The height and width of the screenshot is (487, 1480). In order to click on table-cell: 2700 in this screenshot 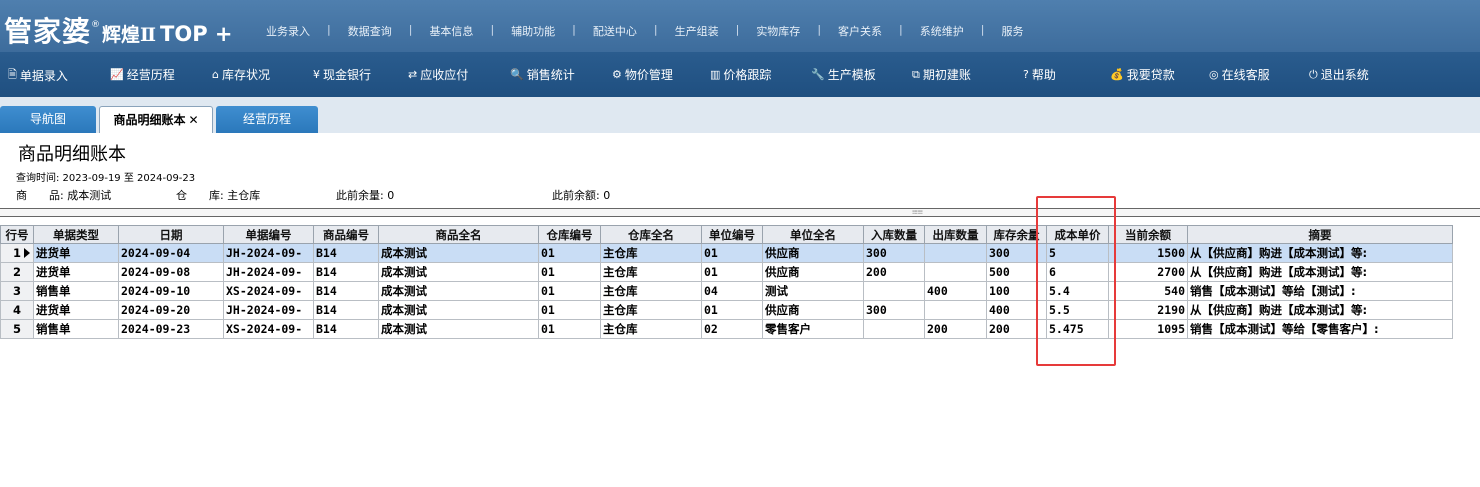, I will do `click(1148, 272)`.